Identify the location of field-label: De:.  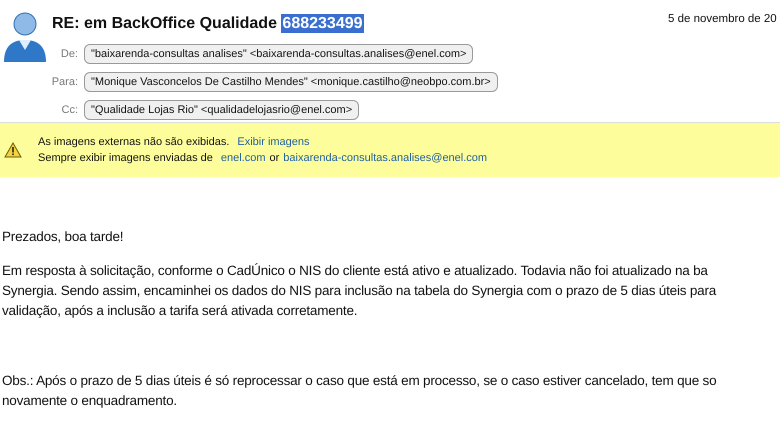
(69, 54).